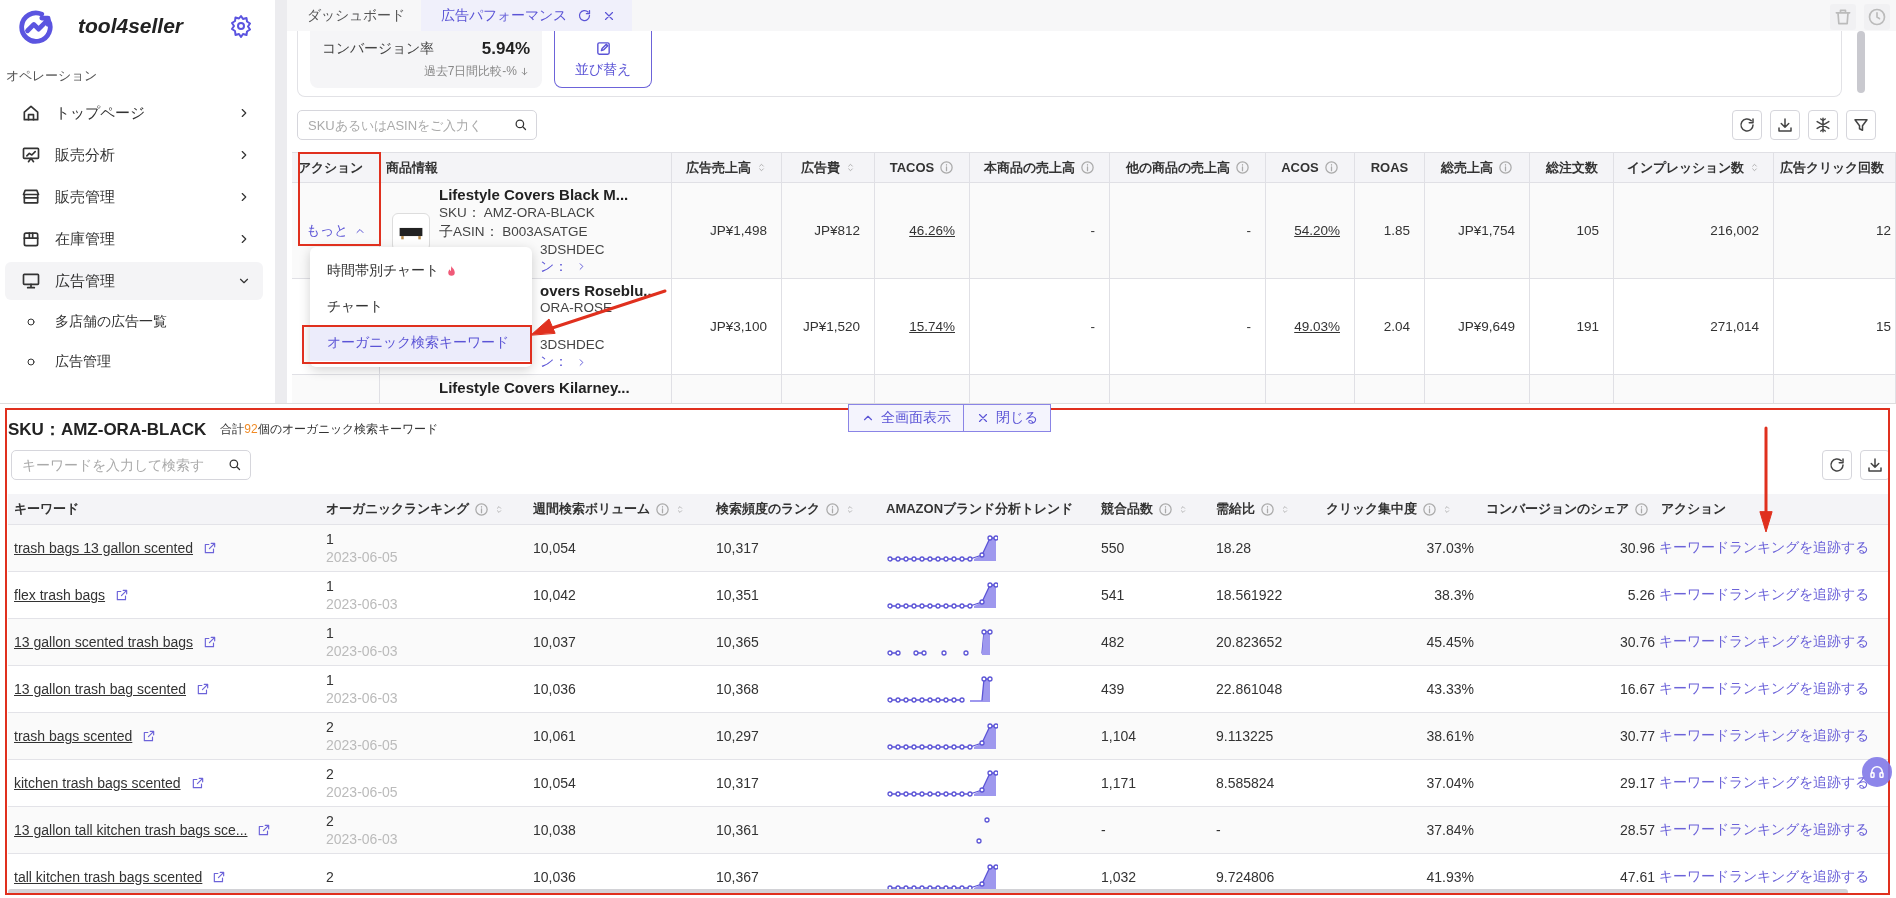 This screenshot has height=898, width=1896. What do you see at coordinates (131, 26) in the screenshot?
I see `brand-name: tool4seller` at bounding box center [131, 26].